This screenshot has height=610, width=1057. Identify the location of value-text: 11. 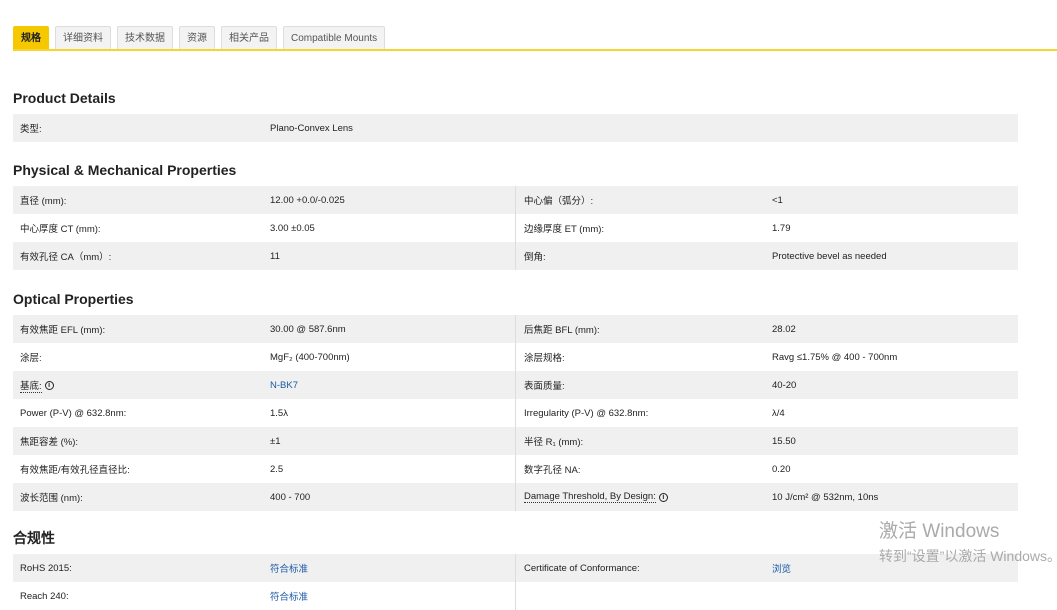
(275, 256).